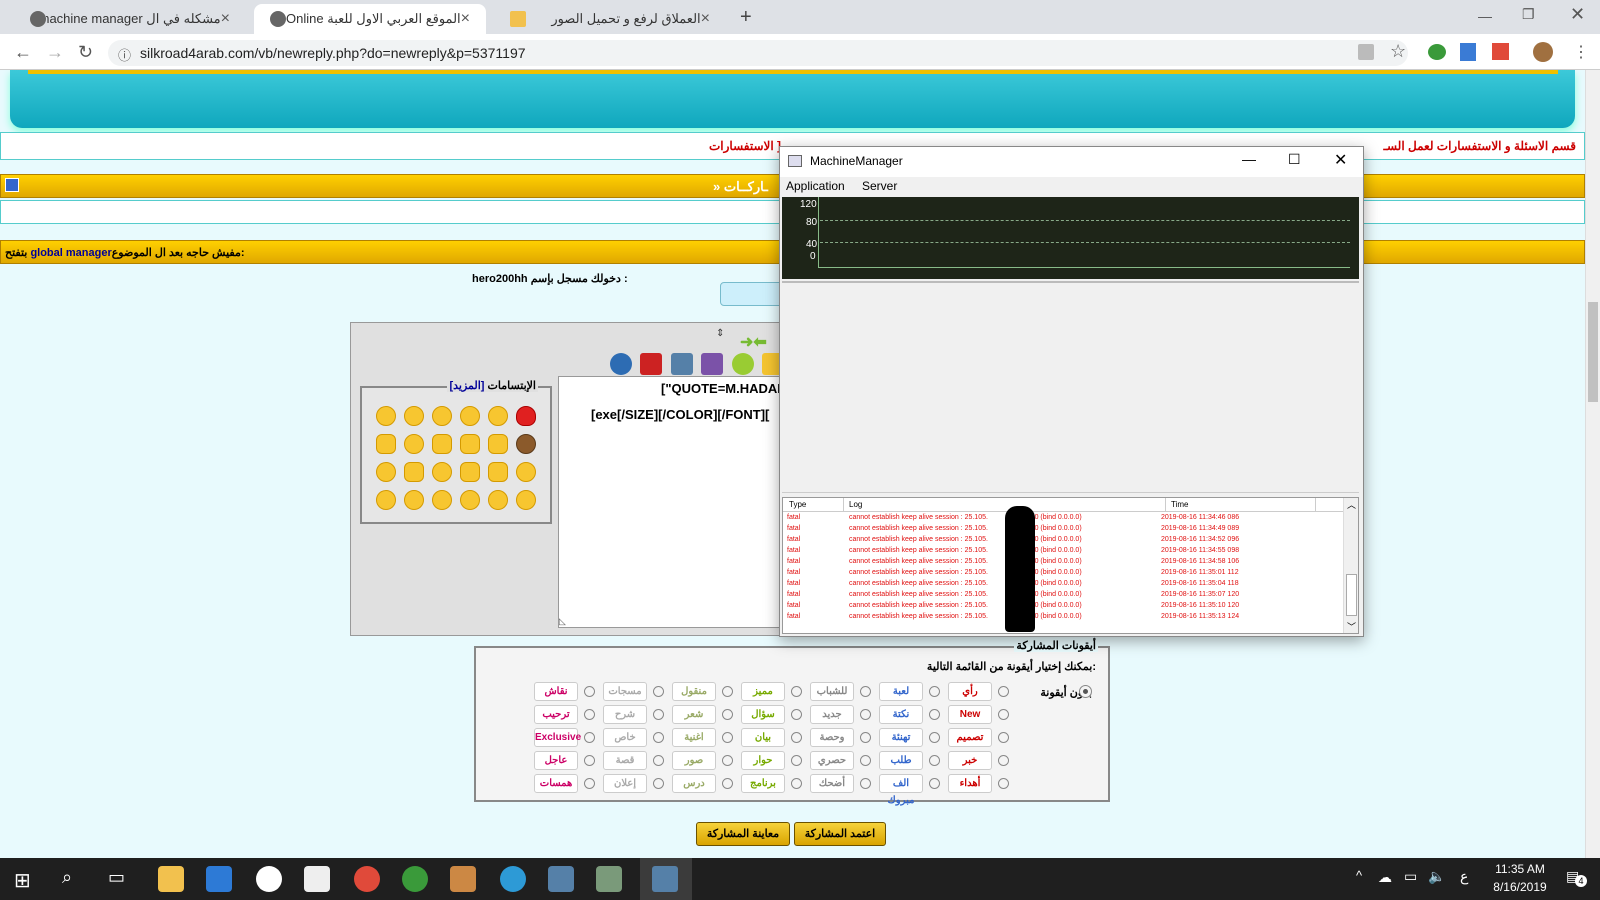 The image size is (1600, 900). I want to click on video-icon, so click(681, 364).